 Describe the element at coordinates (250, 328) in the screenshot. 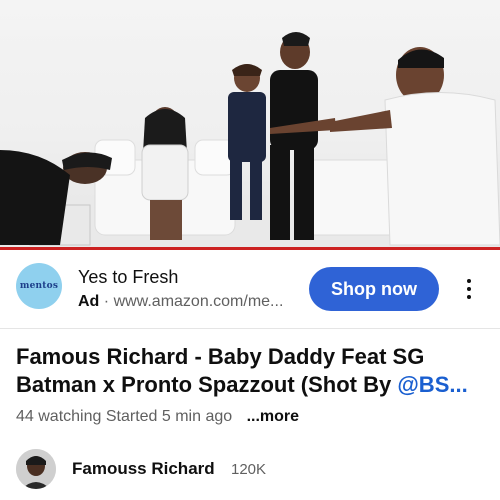

I see `divider` at that location.